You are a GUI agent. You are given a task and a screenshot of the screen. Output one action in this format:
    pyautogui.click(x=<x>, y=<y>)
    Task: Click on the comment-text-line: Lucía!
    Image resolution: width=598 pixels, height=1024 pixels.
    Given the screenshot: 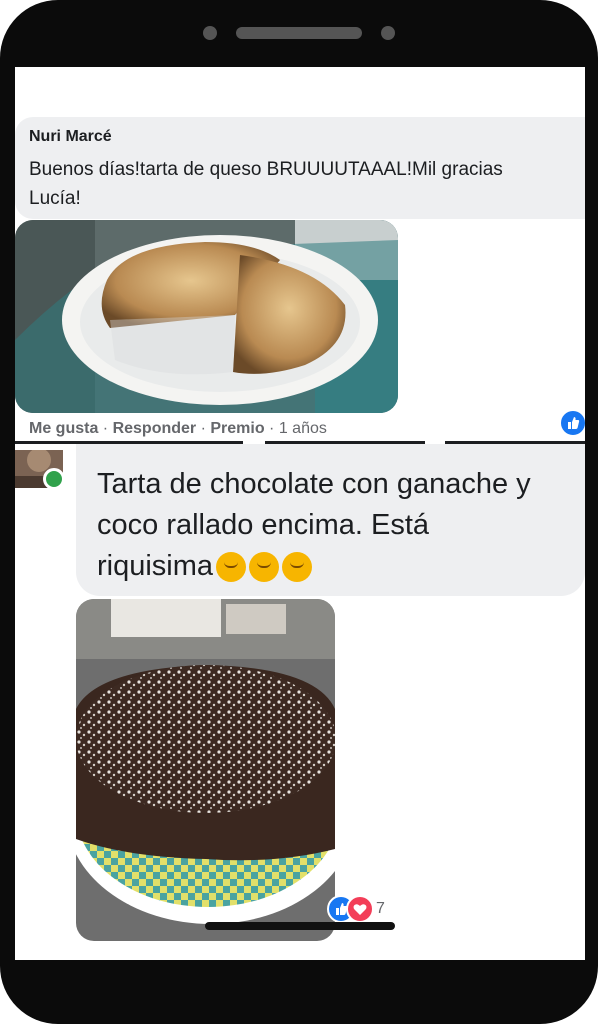 What is the action you would take?
    pyautogui.click(x=55, y=198)
    